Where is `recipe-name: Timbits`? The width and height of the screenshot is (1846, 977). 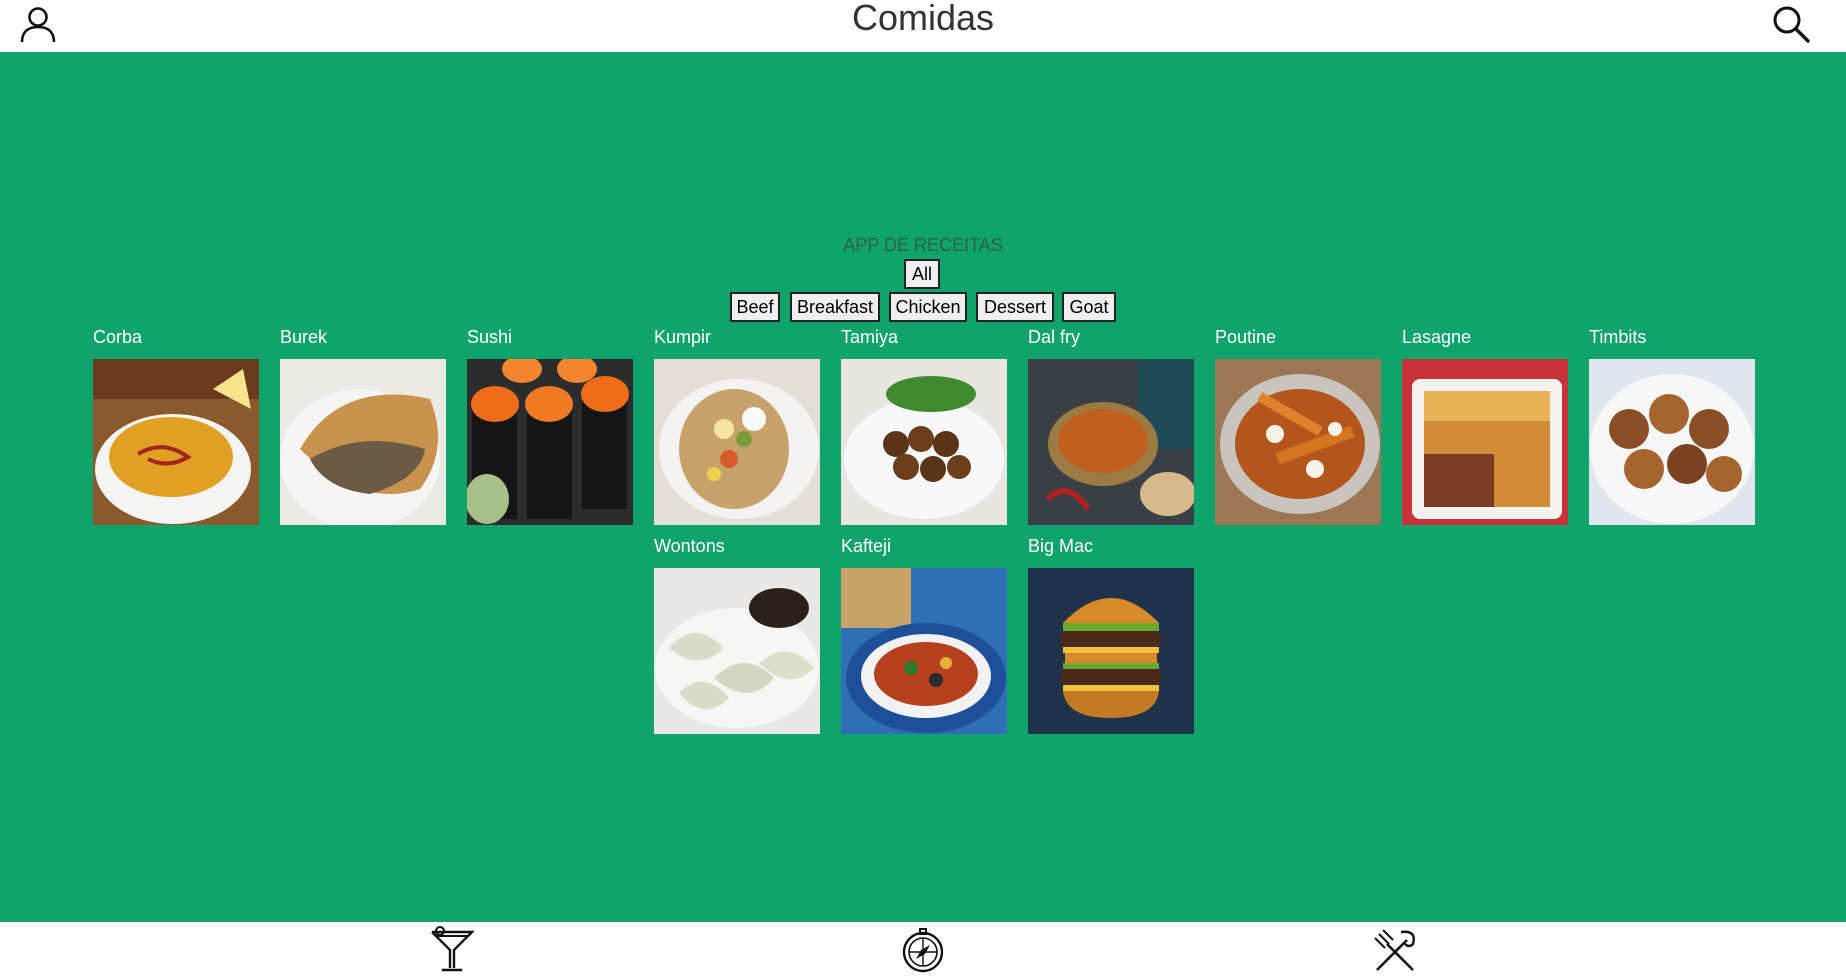
recipe-name: Timbits is located at coordinates (1618, 337).